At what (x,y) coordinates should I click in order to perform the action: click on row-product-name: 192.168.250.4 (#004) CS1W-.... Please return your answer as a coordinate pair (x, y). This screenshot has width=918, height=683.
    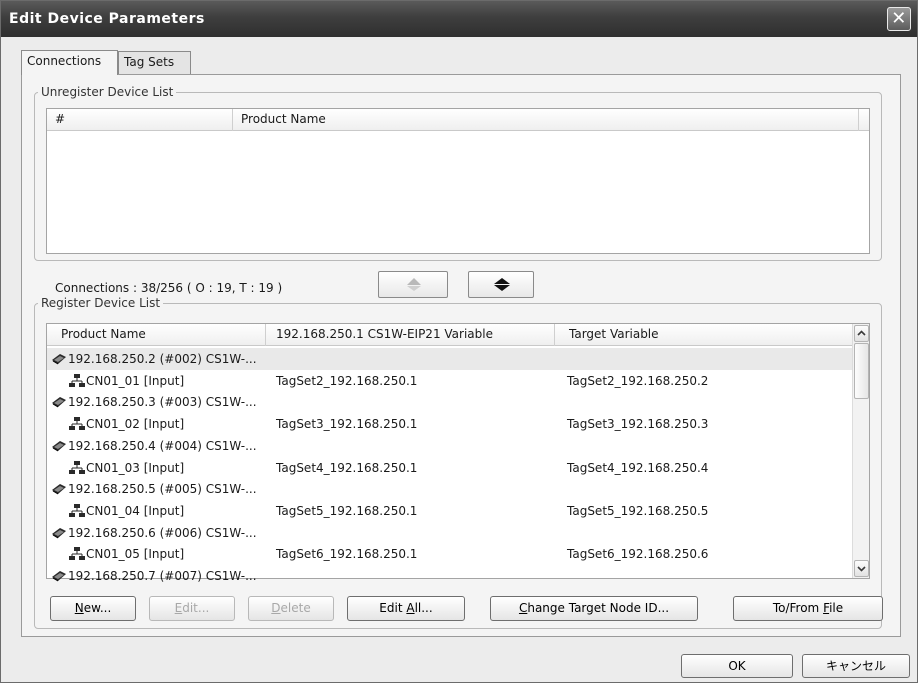
    Looking at the image, I should click on (154, 446).